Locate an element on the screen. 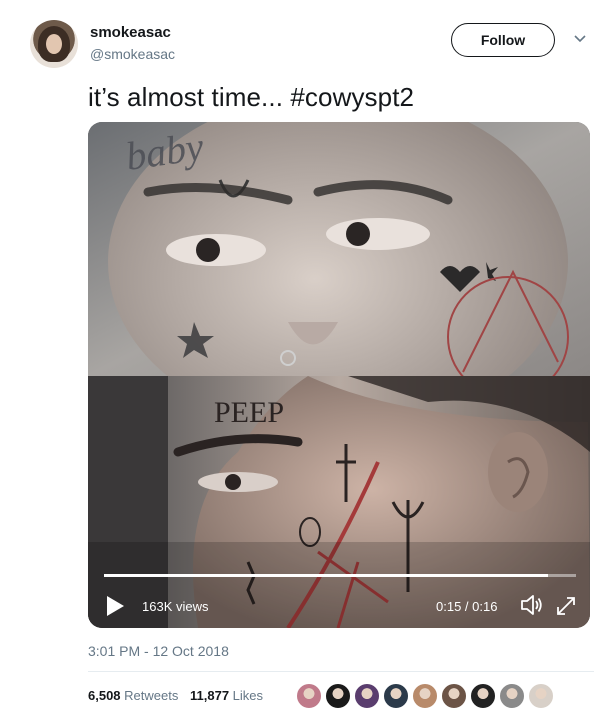  user-handle: @smokeasac is located at coordinates (132, 54).